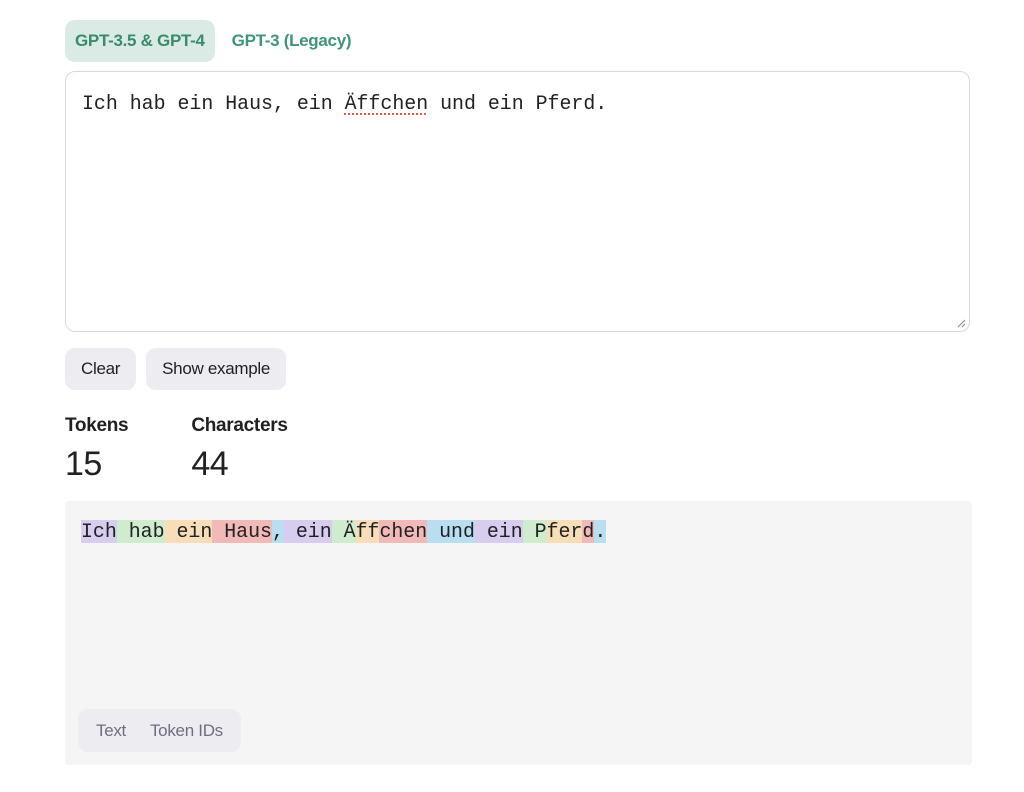 Image resolution: width=1024 pixels, height=792 pixels. What do you see at coordinates (961, 323) in the screenshot?
I see `resize-handle-icon` at bounding box center [961, 323].